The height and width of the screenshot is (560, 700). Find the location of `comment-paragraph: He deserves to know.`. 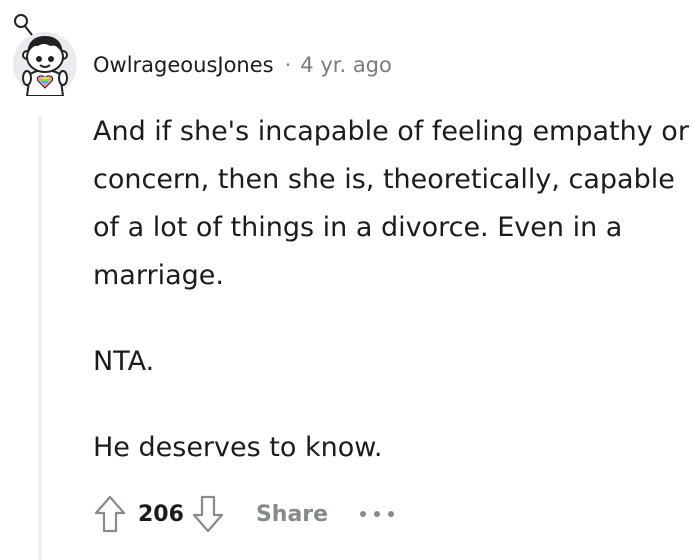

comment-paragraph: He deserves to know. is located at coordinates (238, 447).